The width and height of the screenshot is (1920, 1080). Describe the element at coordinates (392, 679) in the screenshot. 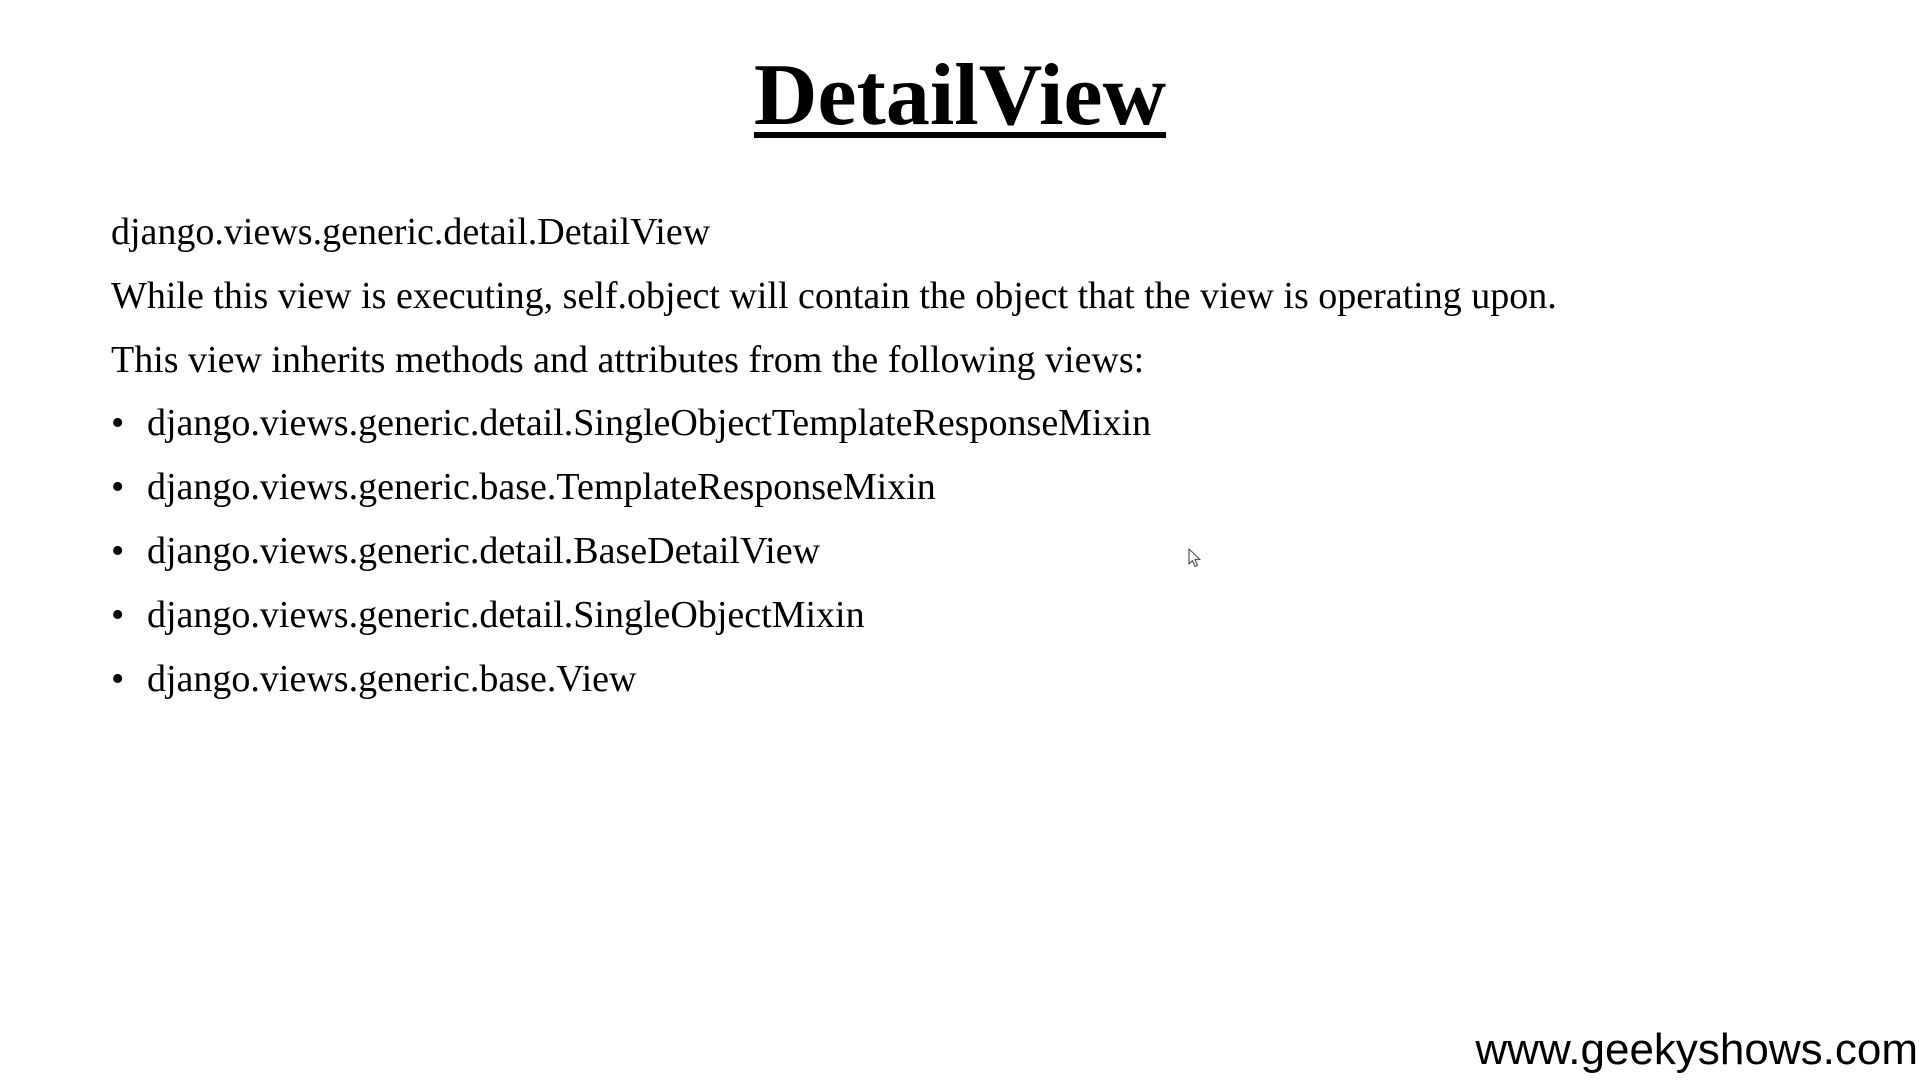

I see `ancestor-class: django.views.generic.base.View` at that location.